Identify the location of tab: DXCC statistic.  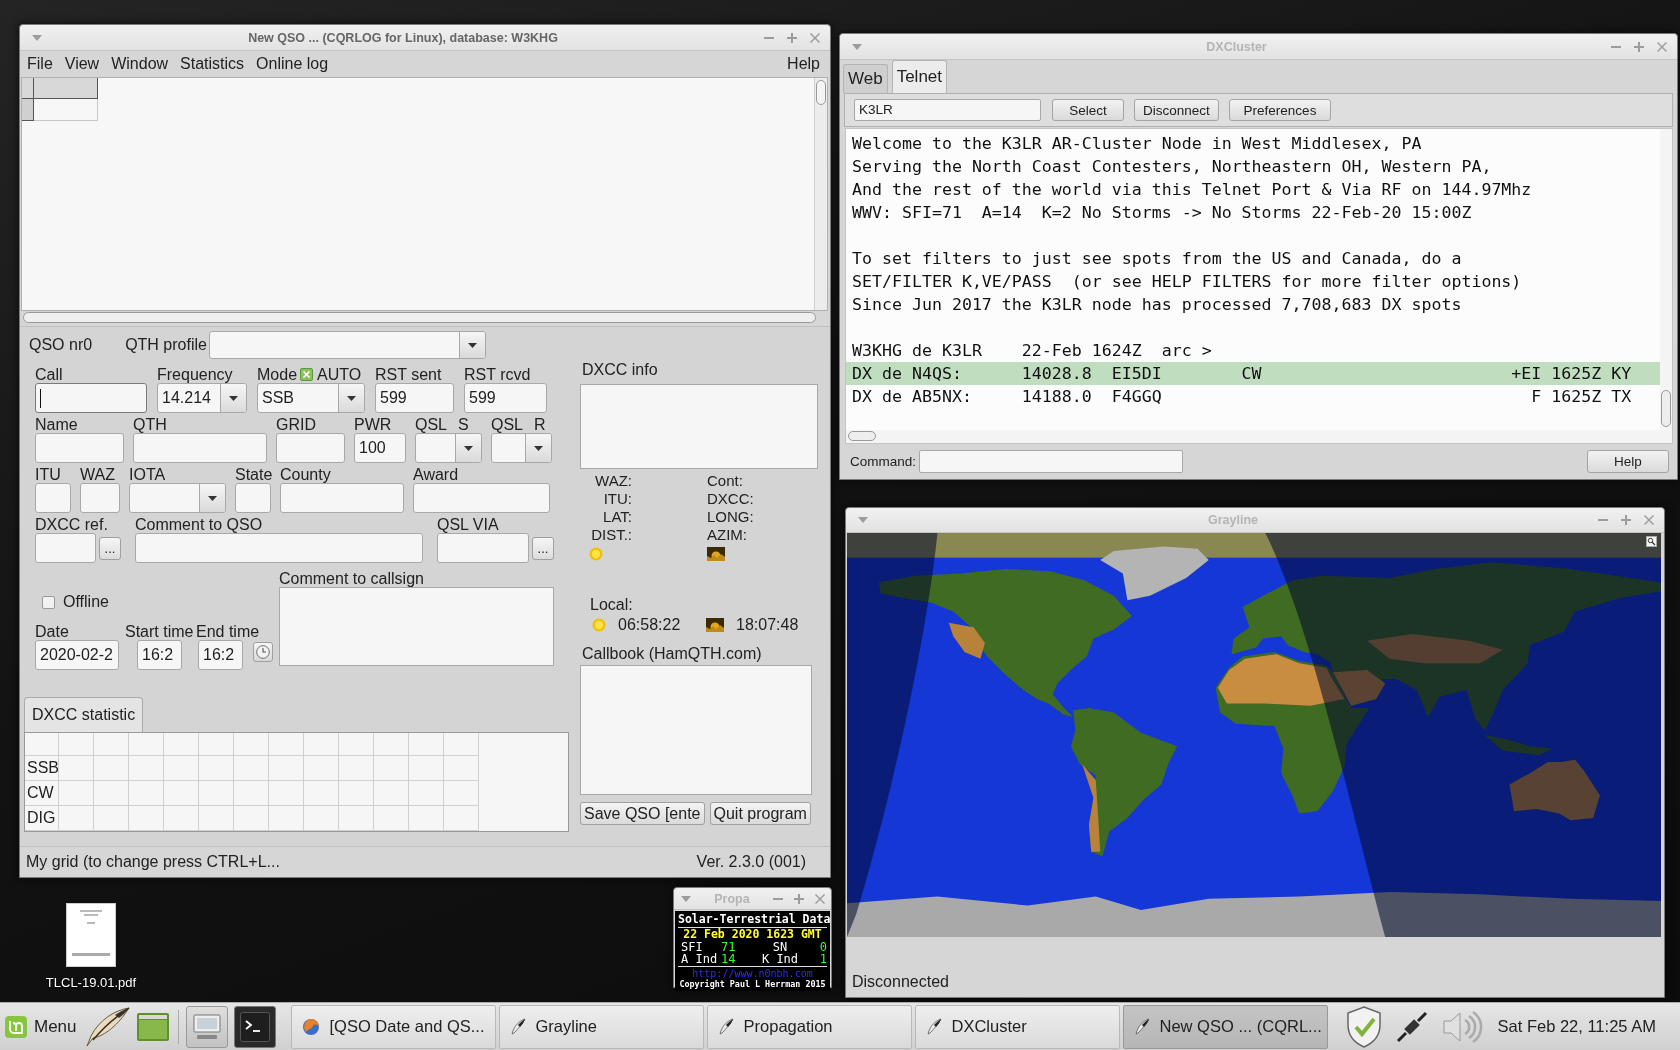
(84, 714).